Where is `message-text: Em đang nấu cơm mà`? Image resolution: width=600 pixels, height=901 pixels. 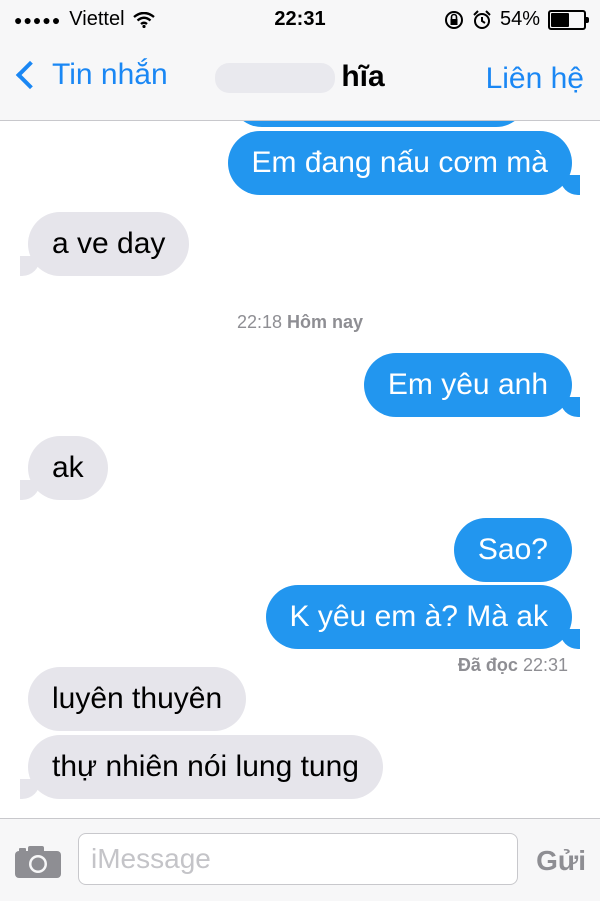 message-text: Em đang nấu cơm mà is located at coordinates (399, 162).